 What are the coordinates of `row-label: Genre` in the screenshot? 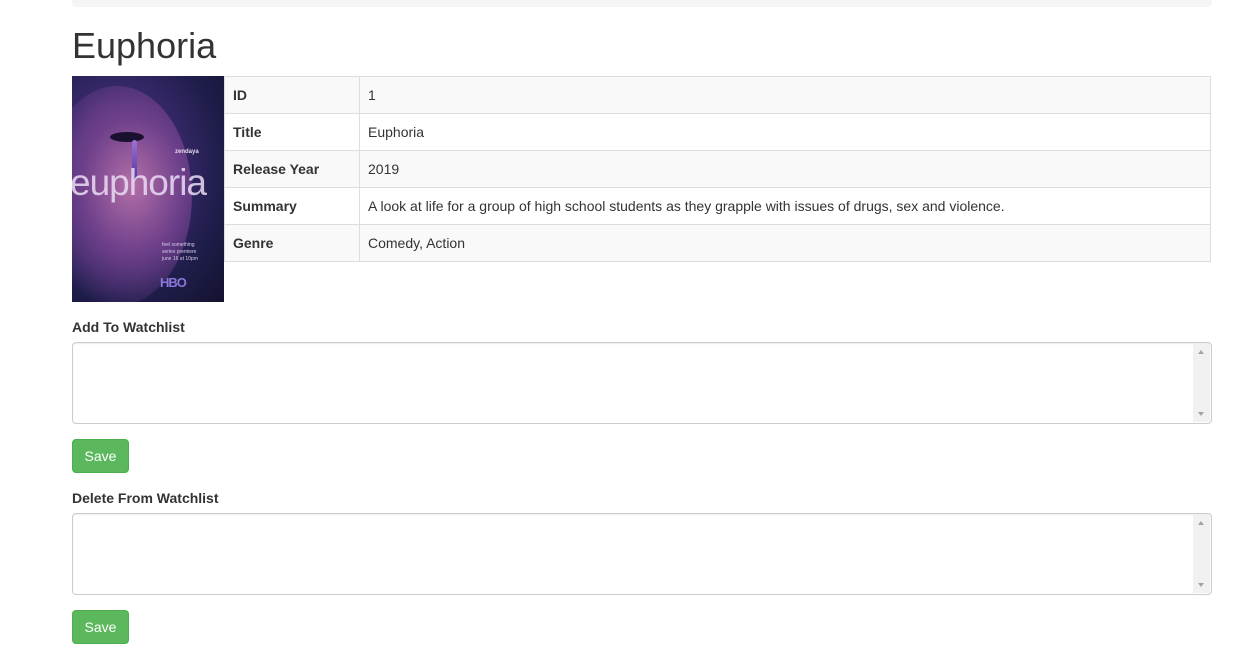 It's located at (292, 243).